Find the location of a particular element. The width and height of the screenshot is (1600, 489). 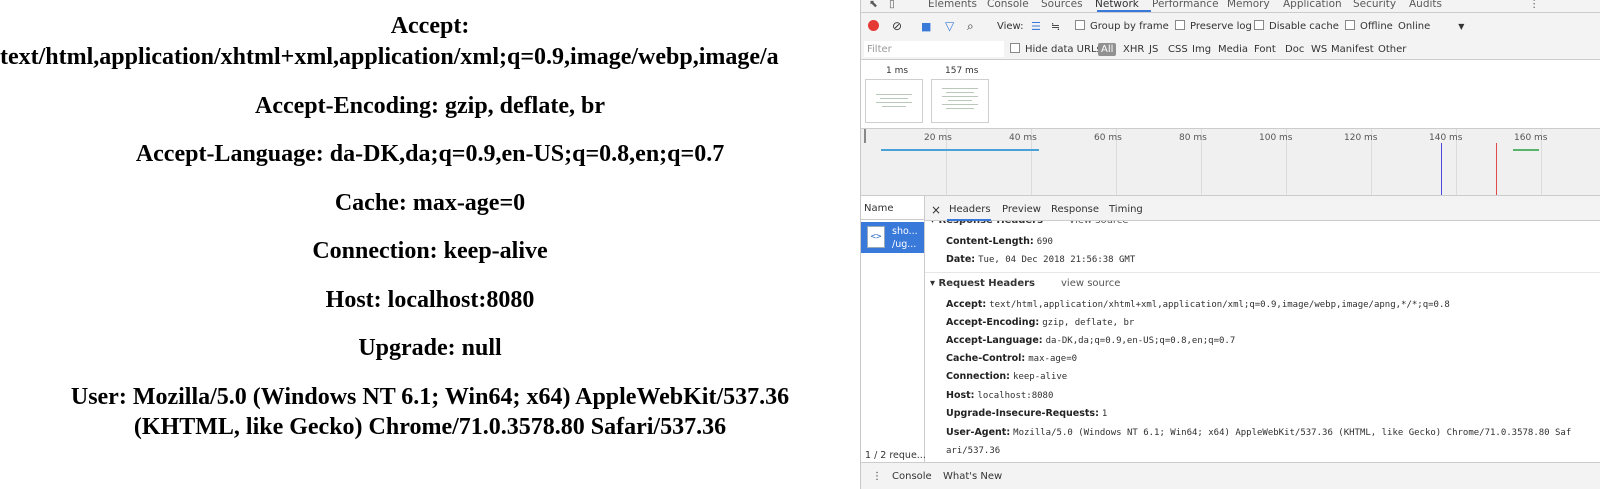

header-value: da-DK,da;q=0.9,en-US;q=0.8,en;q=0.7 is located at coordinates (1140, 341).